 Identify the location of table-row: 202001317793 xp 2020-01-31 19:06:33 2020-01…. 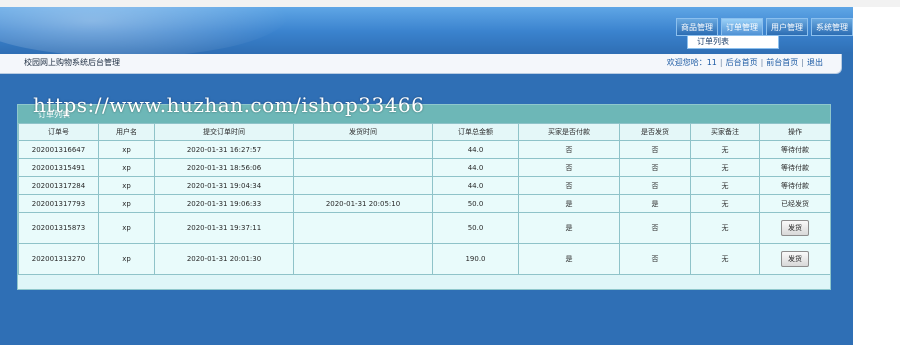
(424, 203).